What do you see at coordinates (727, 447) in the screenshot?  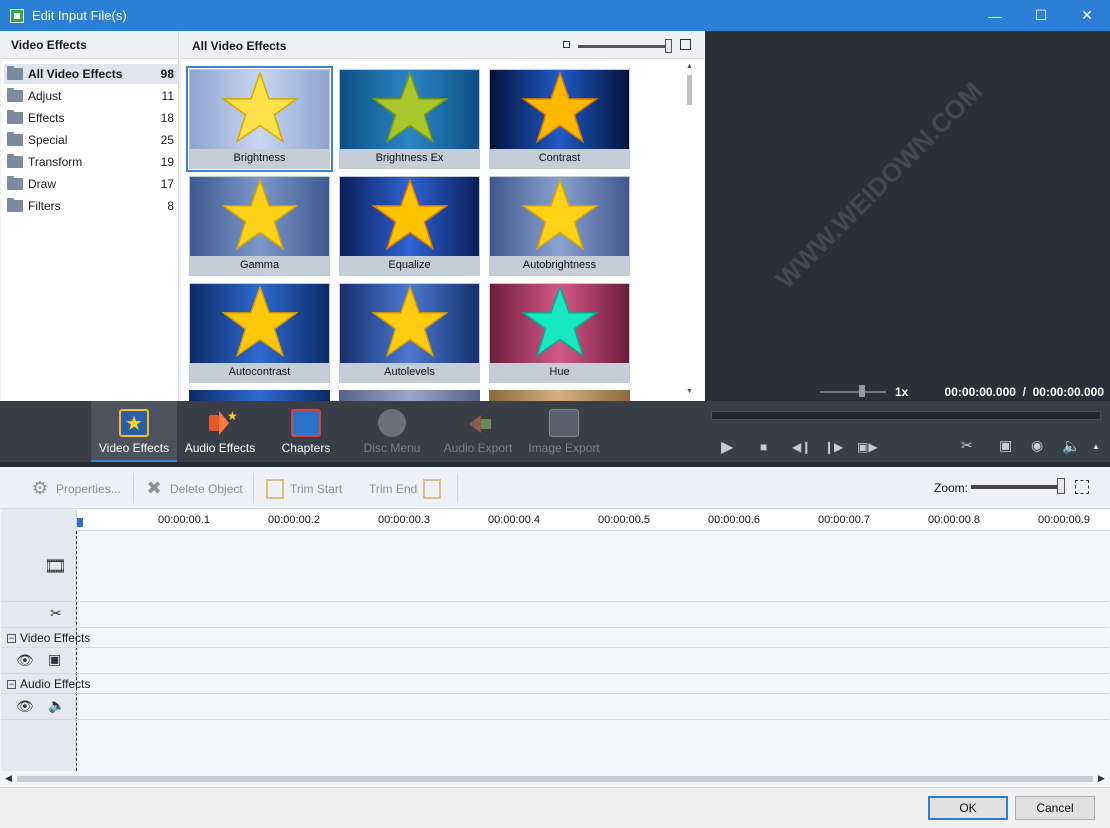 I see `play-icon: ▶` at bounding box center [727, 447].